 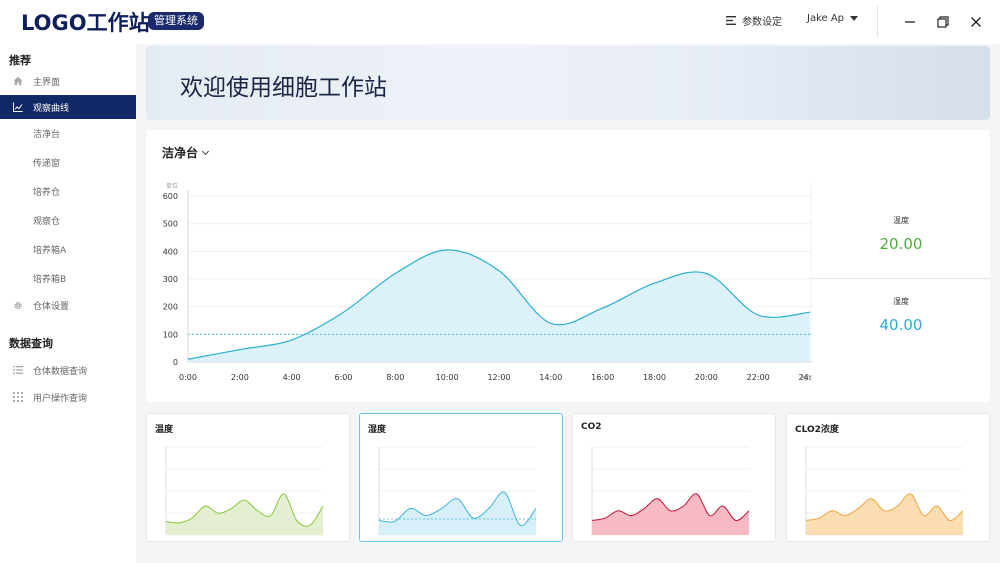 I want to click on mini-card-title: CO2, so click(x=591, y=427).